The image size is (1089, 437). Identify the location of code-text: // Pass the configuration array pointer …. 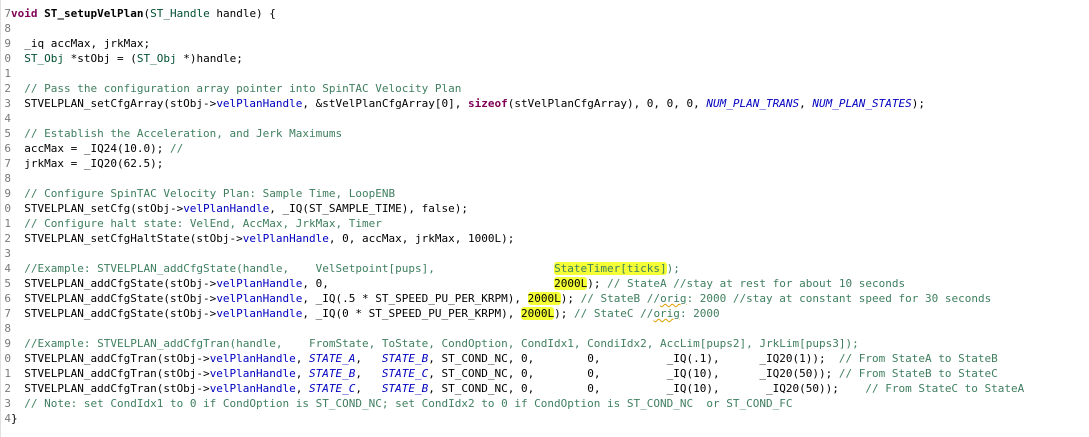
(236, 88).